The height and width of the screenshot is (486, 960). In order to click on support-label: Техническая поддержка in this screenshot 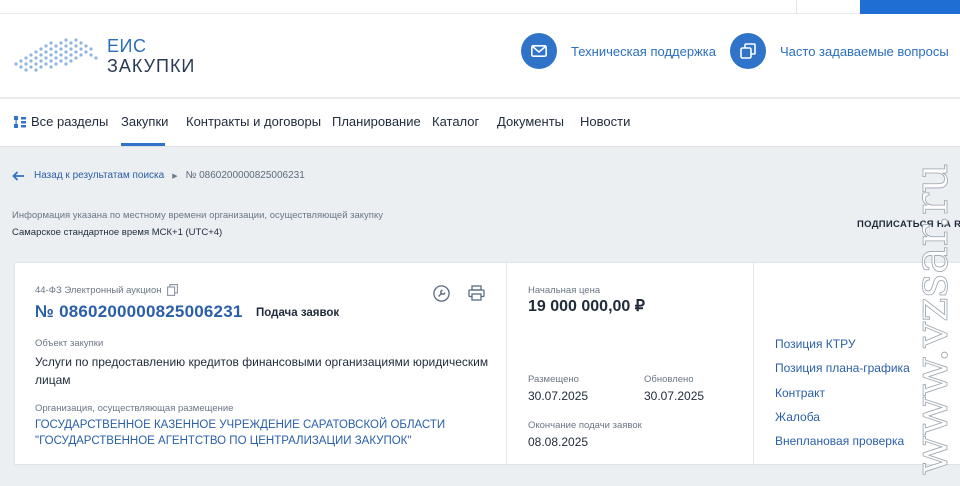, I will do `click(643, 51)`.